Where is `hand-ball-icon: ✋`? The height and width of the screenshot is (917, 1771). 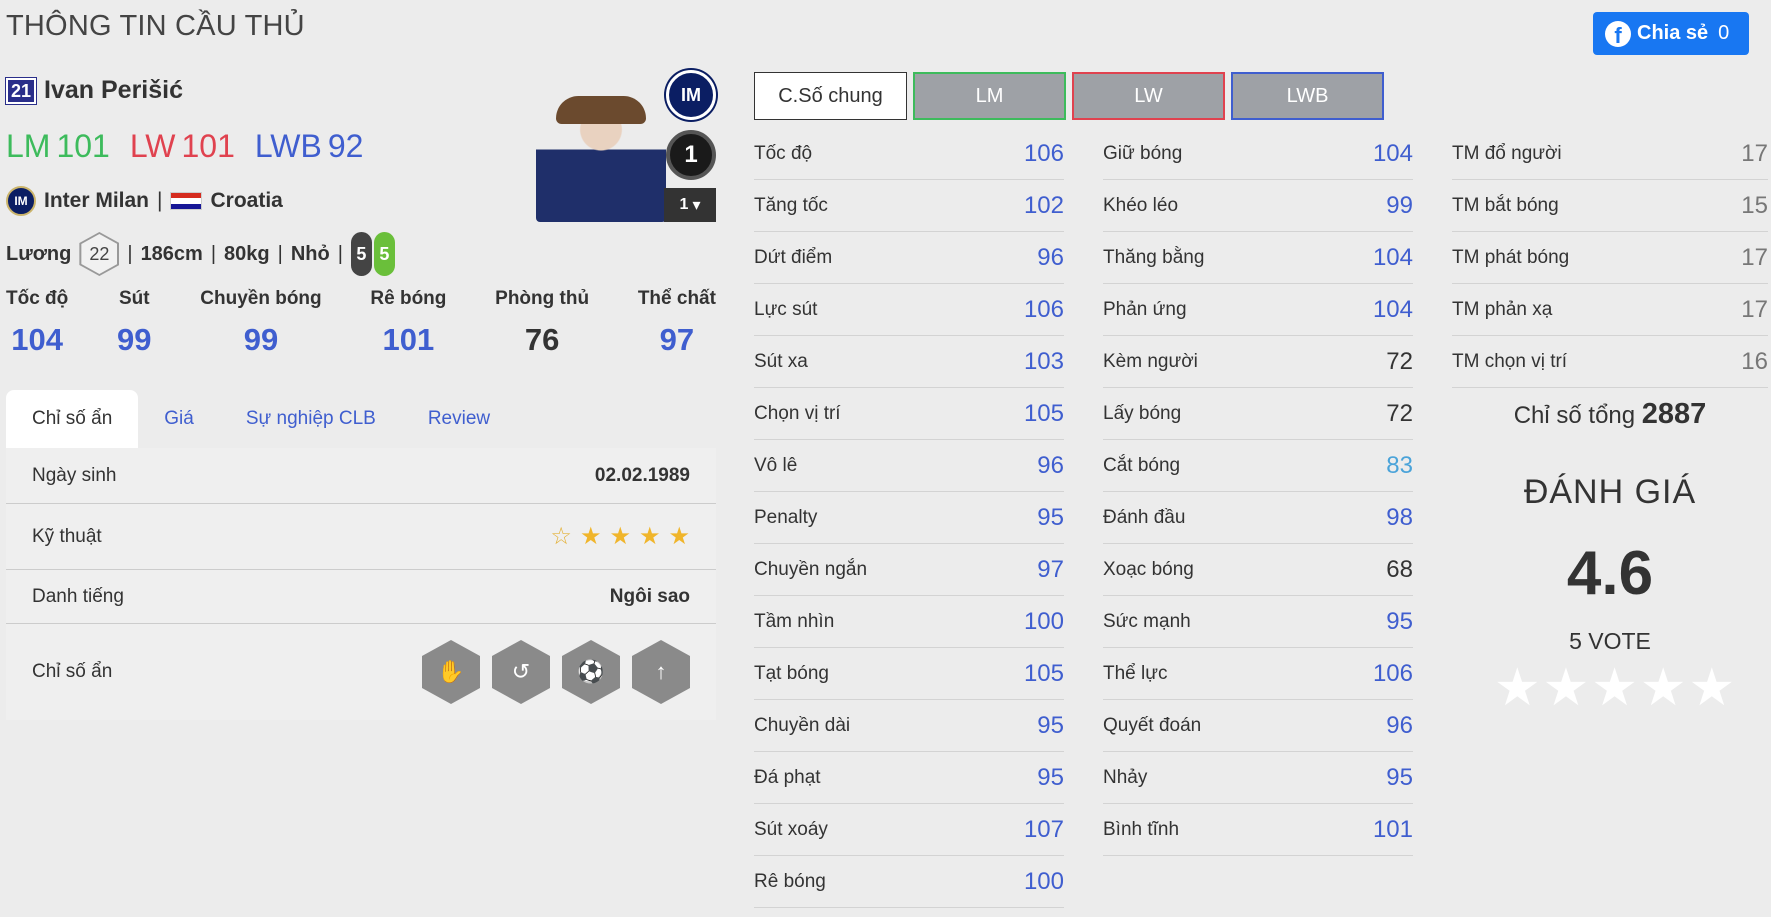
hand-ball-icon: ✋ is located at coordinates (451, 672).